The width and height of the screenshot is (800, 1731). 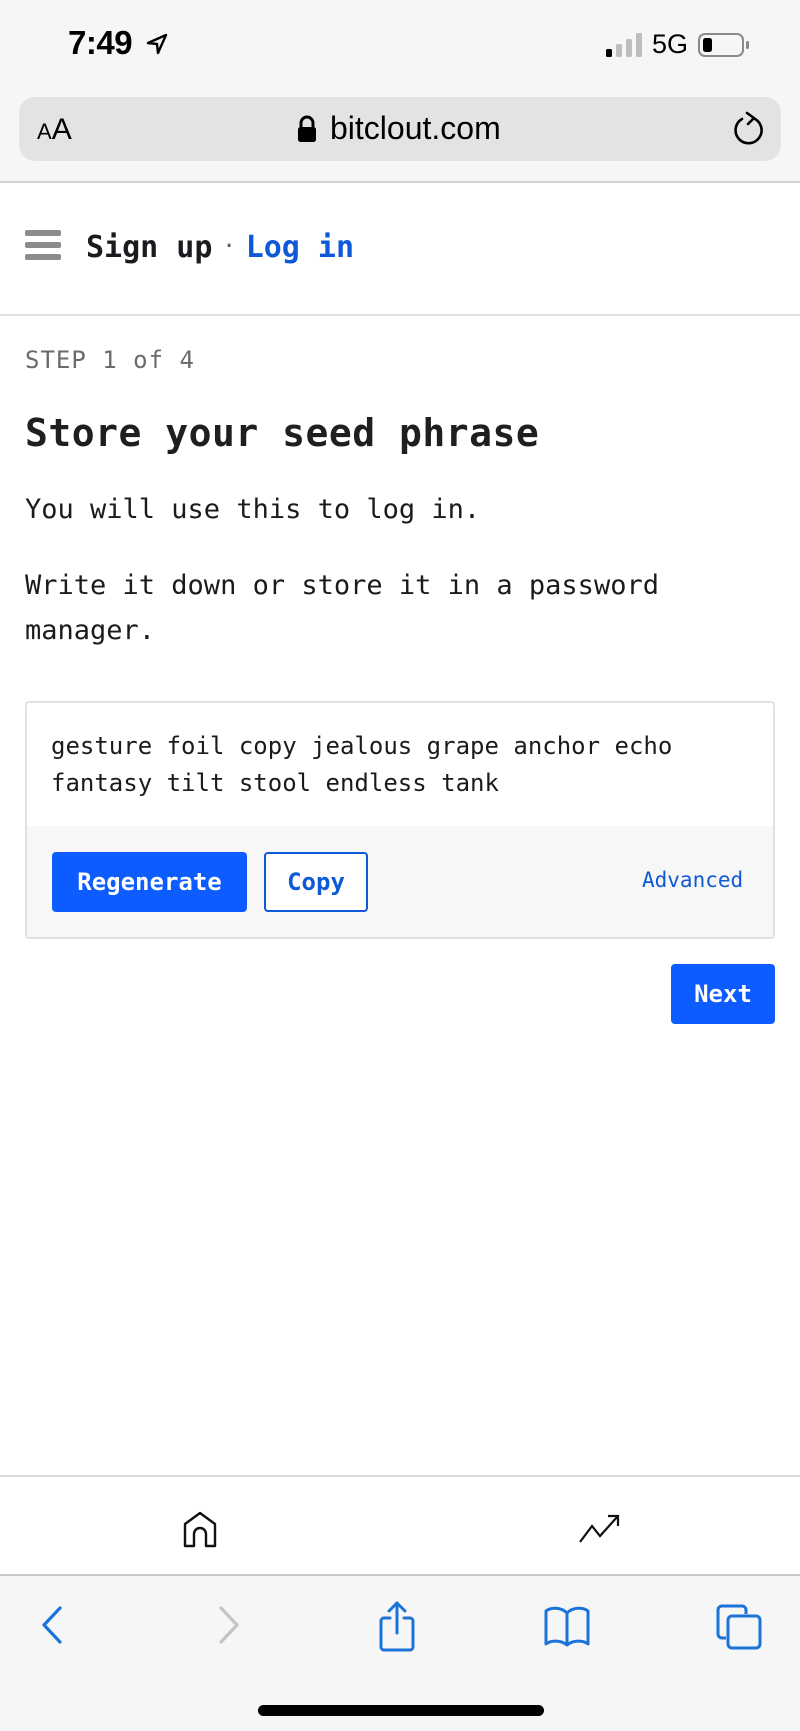 I want to click on hamburger-menu-icon, so click(x=43, y=247).